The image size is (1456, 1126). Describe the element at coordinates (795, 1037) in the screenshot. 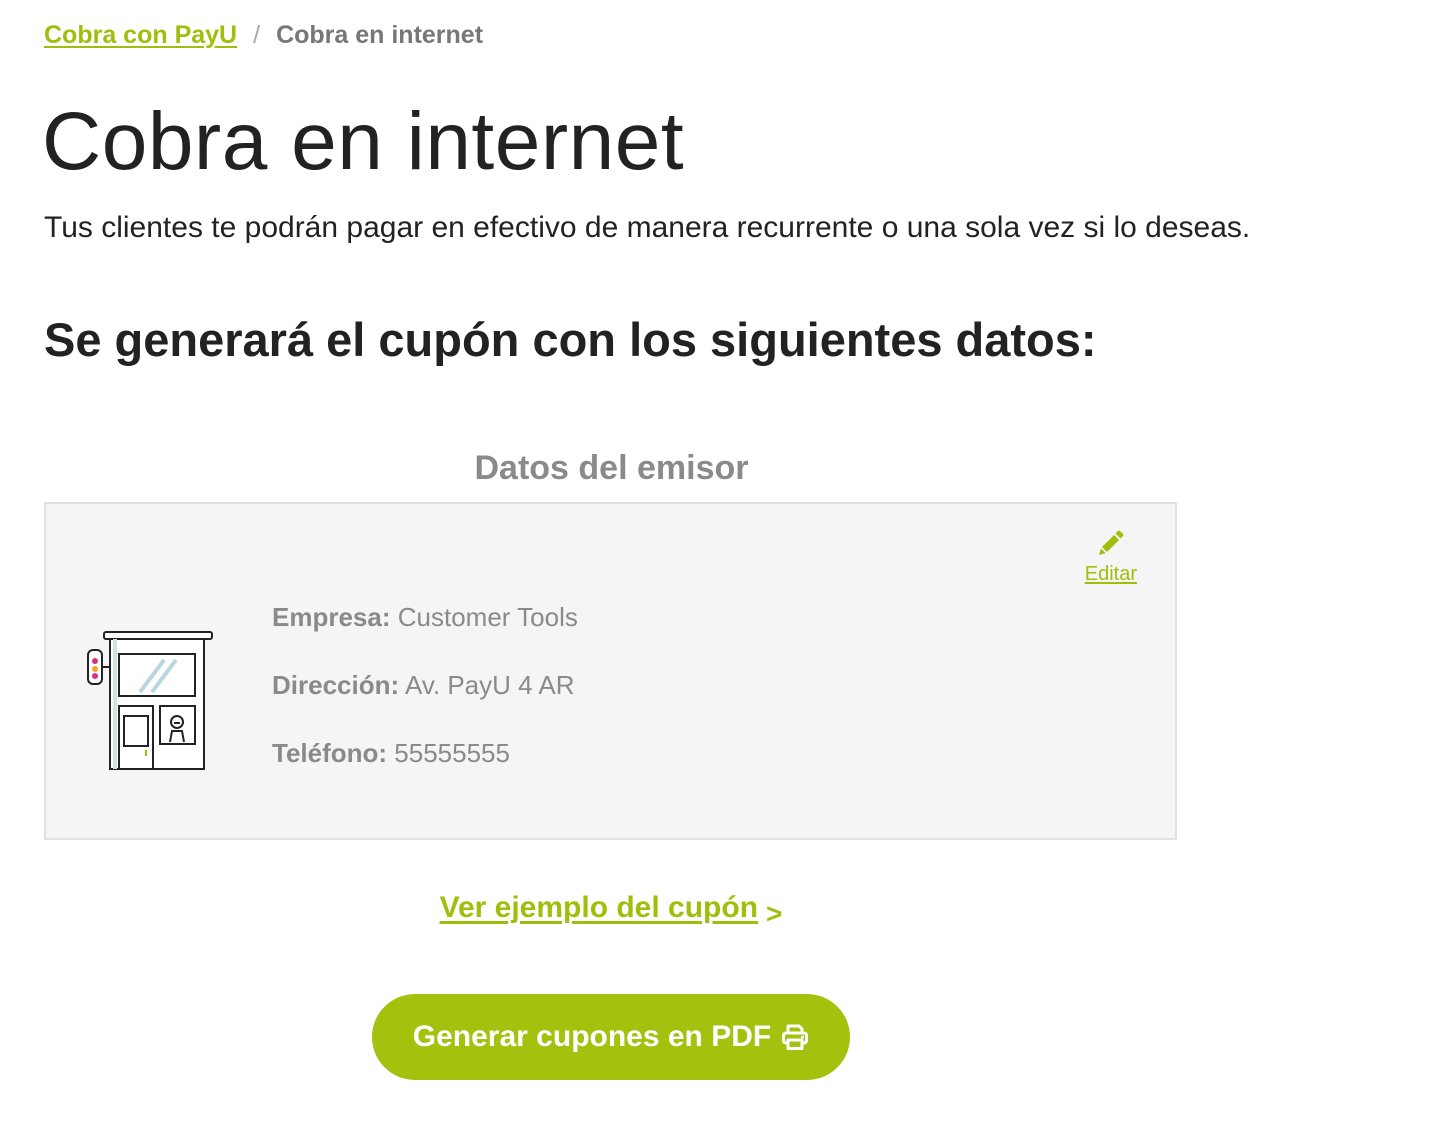

I see `printer-icon` at that location.